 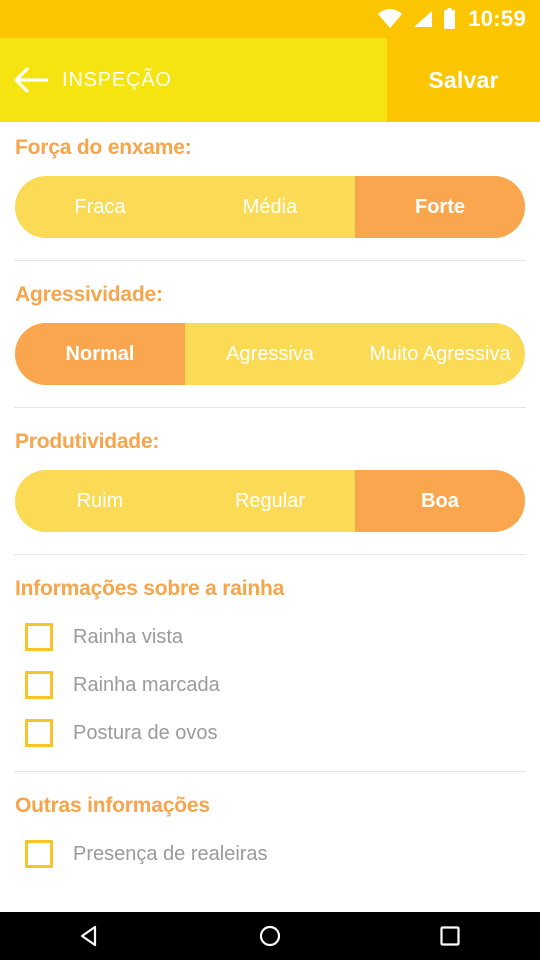 What do you see at coordinates (270, 637) in the screenshot?
I see `checkbox-row-rainha-vista: Rainha vista` at bounding box center [270, 637].